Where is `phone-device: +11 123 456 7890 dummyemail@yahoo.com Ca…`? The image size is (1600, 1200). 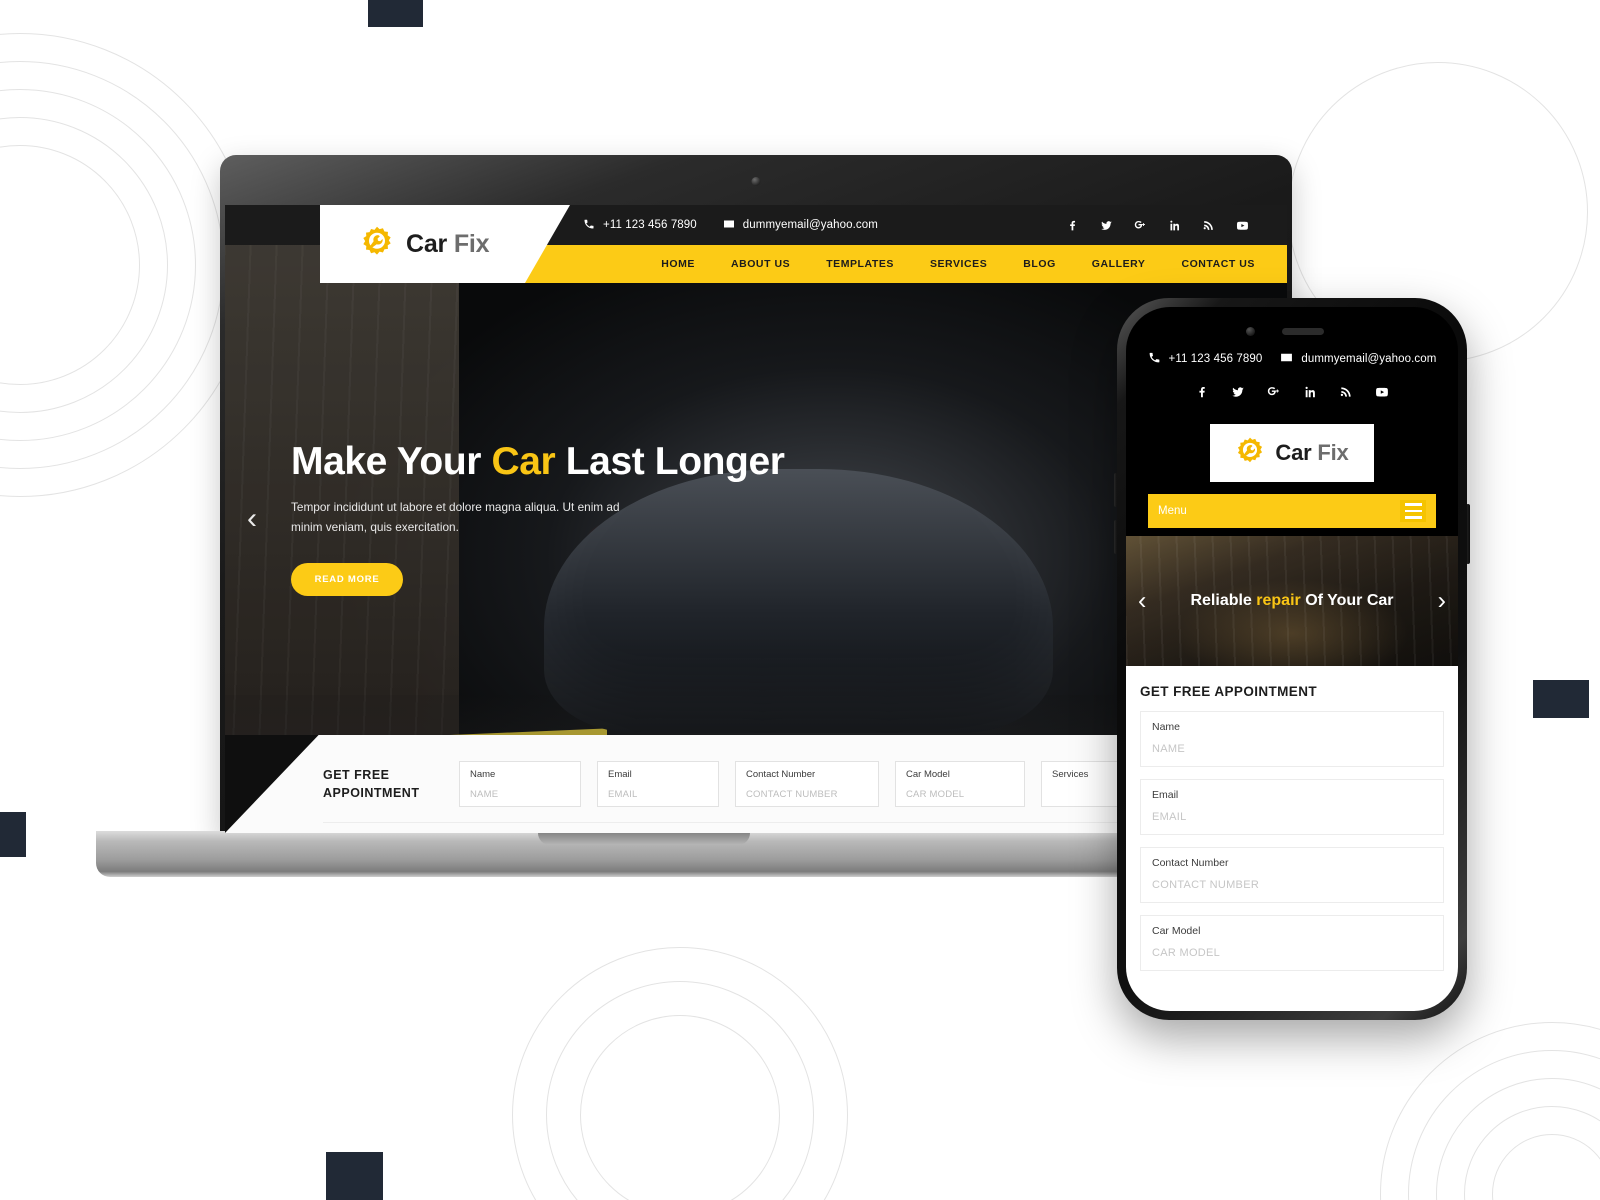
phone-device: +11 123 456 7890 dummyemail@yahoo.com Ca… is located at coordinates (1292, 659).